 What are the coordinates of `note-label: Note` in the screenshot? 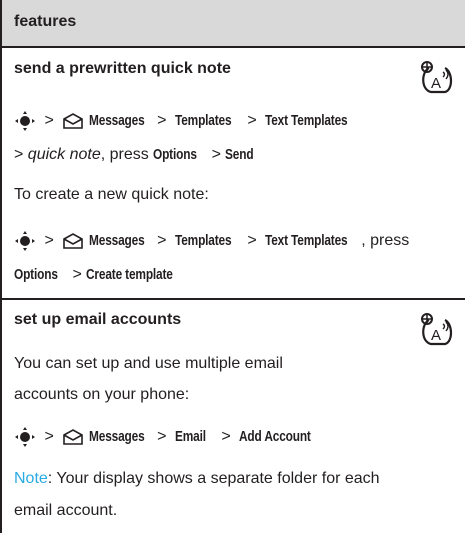 It's located at (31, 478).